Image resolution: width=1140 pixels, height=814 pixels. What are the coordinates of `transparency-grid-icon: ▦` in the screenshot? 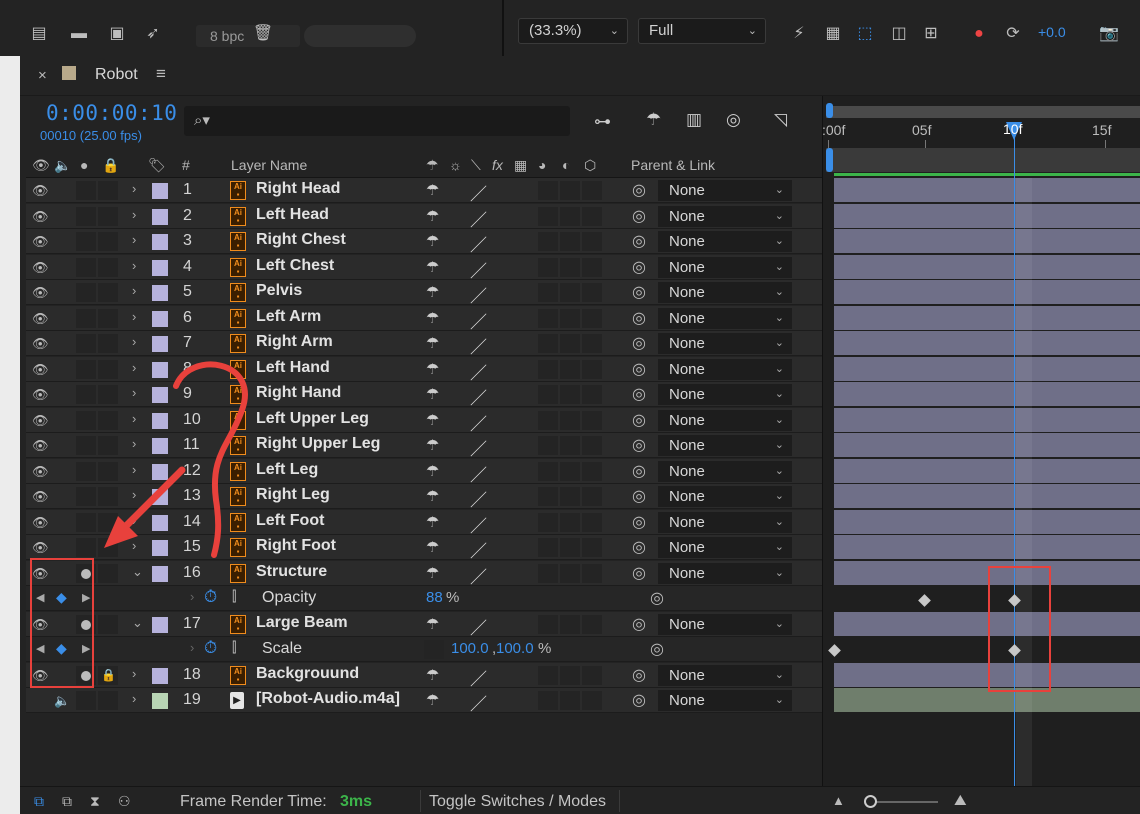 It's located at (833, 34).